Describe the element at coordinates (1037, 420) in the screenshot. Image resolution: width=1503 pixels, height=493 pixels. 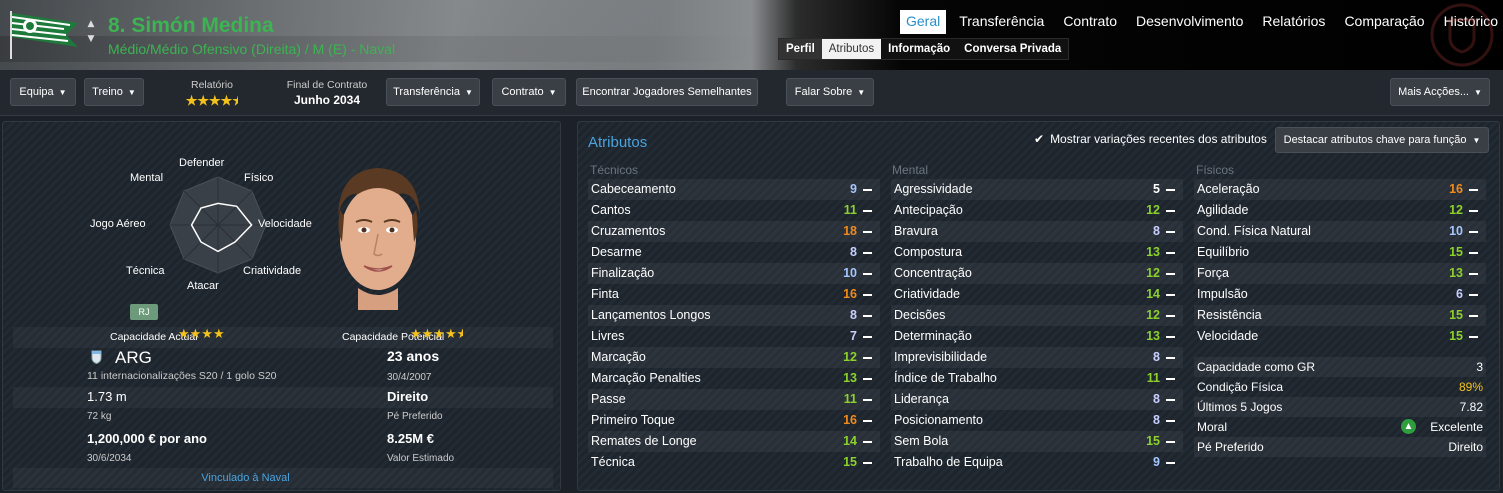
I see `attribute-row: Posicionamento 8` at that location.